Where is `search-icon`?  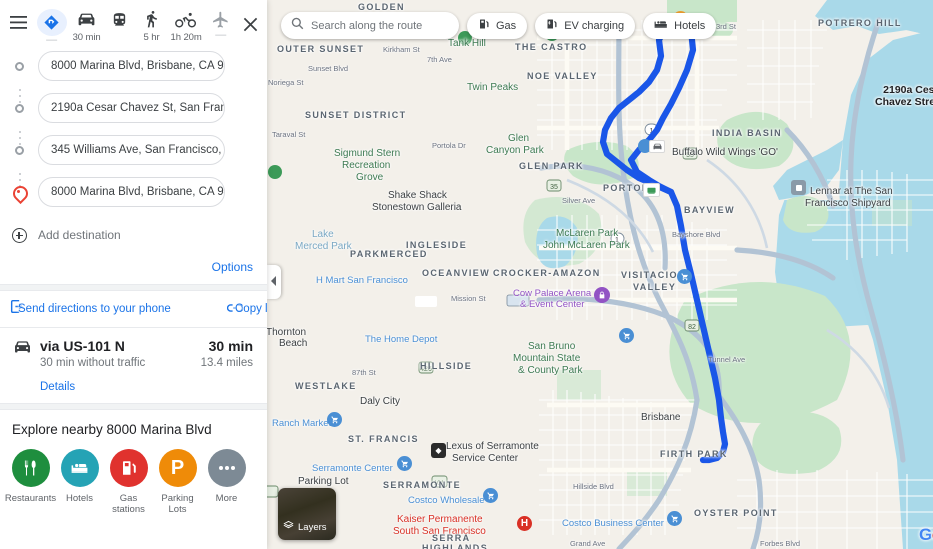
search-icon is located at coordinates (297, 26).